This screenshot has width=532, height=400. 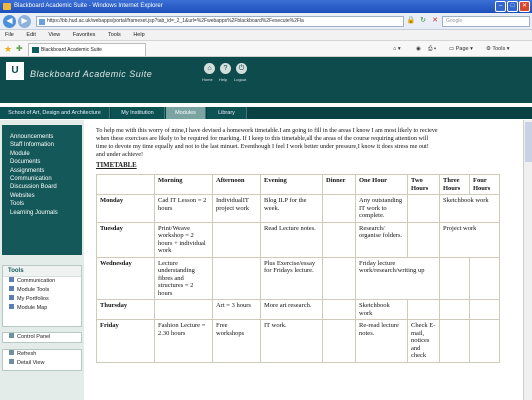 I want to click on refresh-label: Refresh, so click(x=27, y=354).